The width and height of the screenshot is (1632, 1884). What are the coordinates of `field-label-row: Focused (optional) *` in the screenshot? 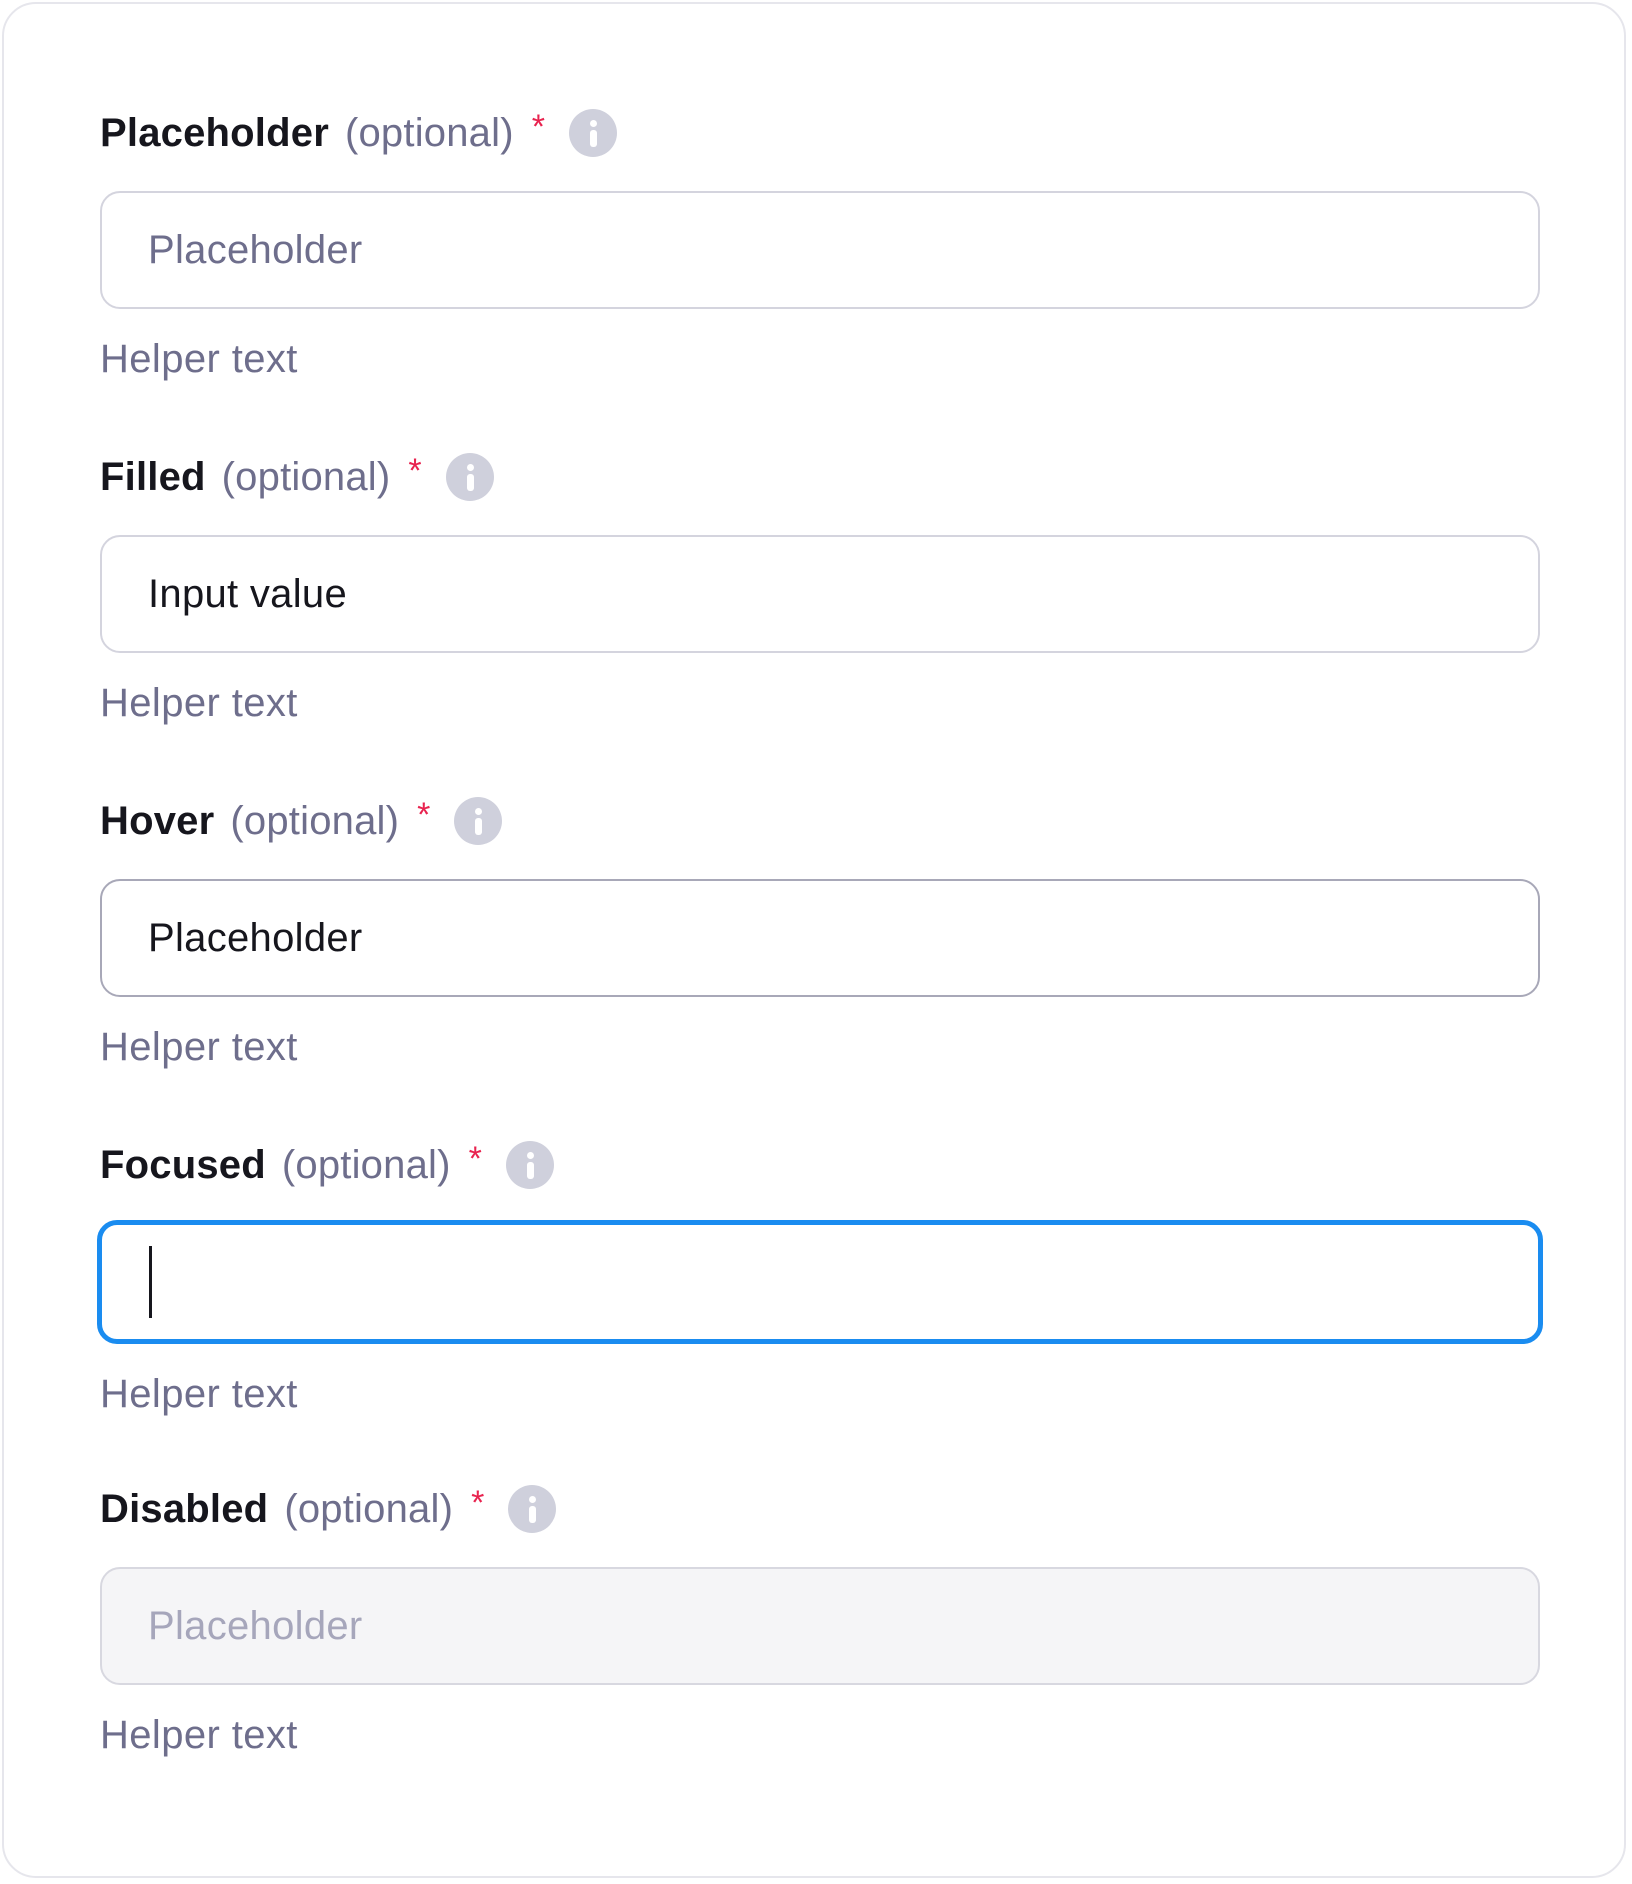 It's located at (820, 1165).